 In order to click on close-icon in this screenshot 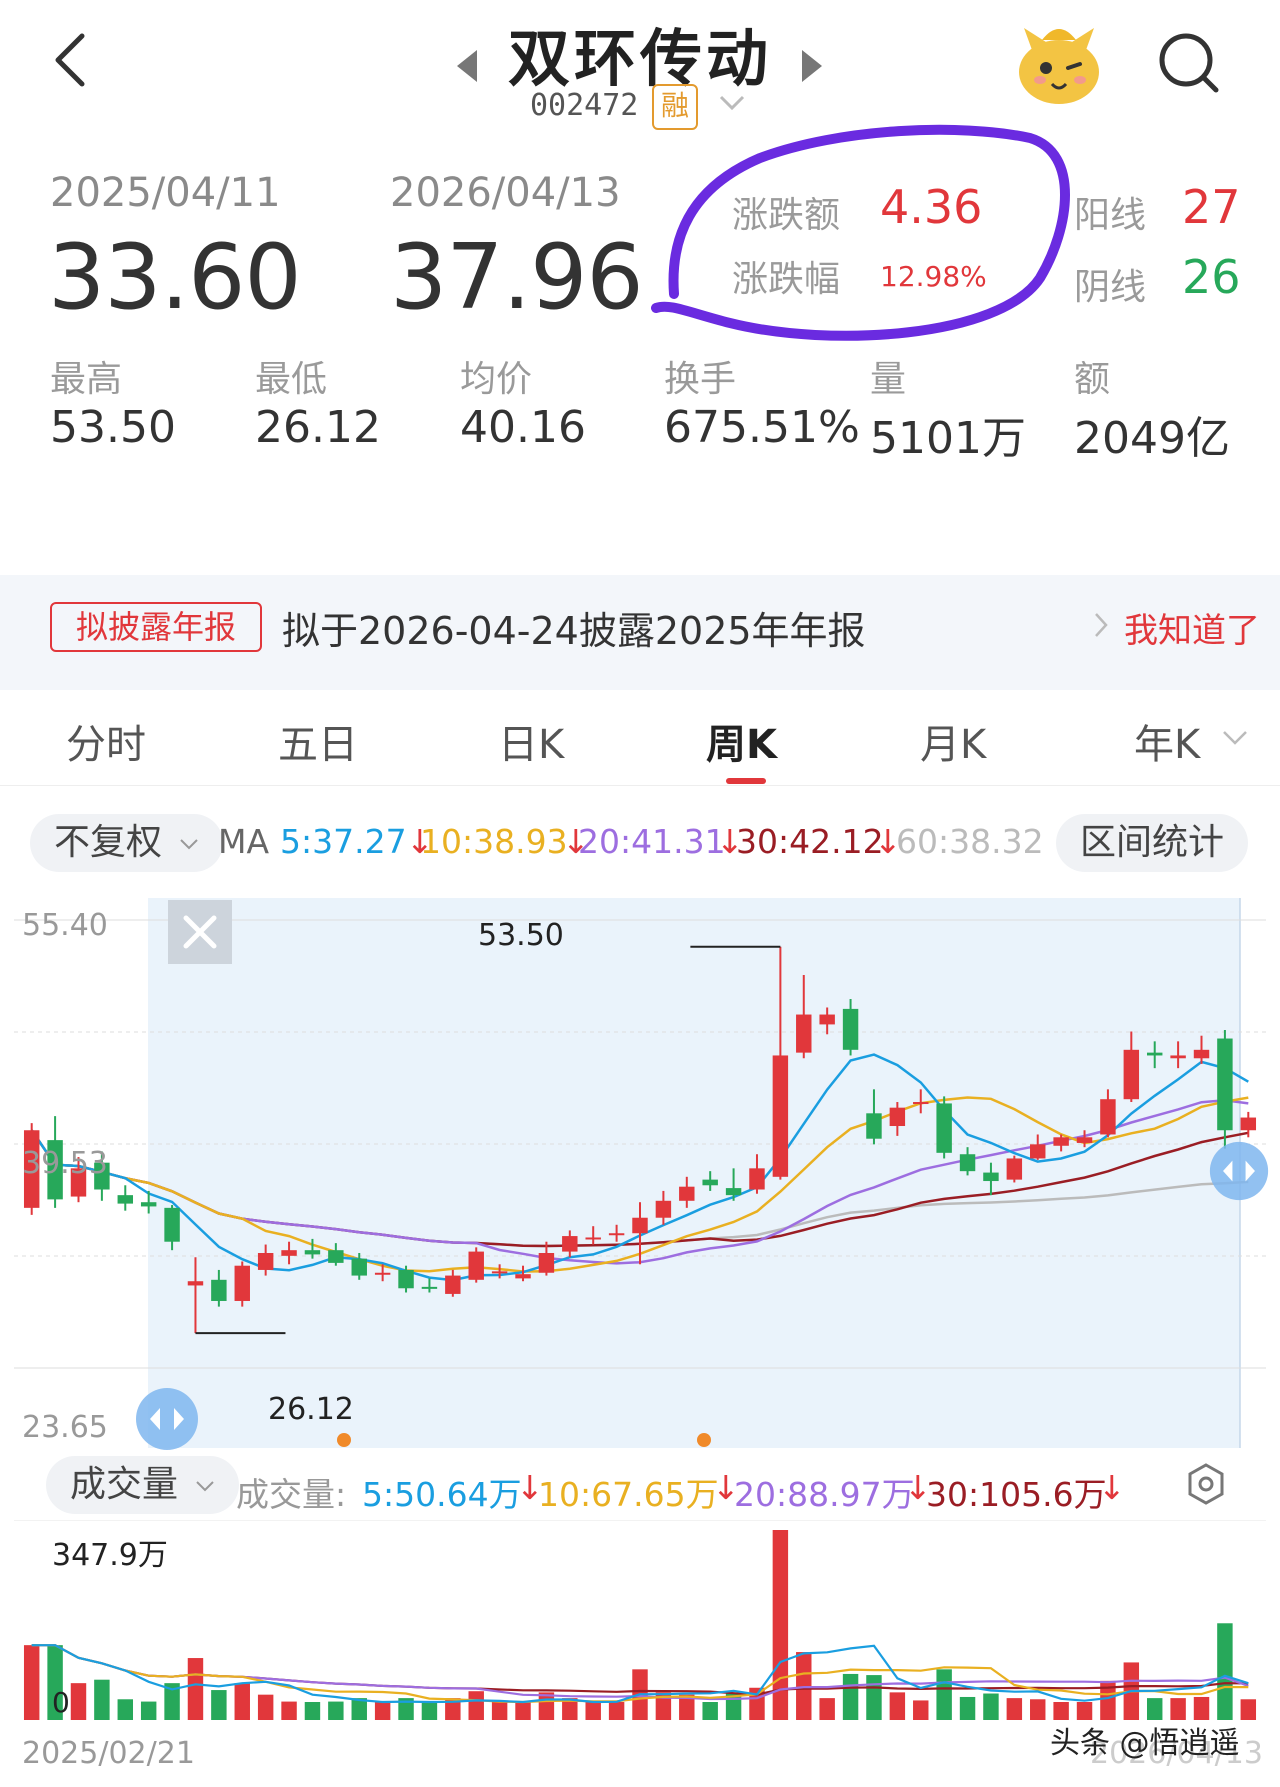, I will do `click(200, 932)`.